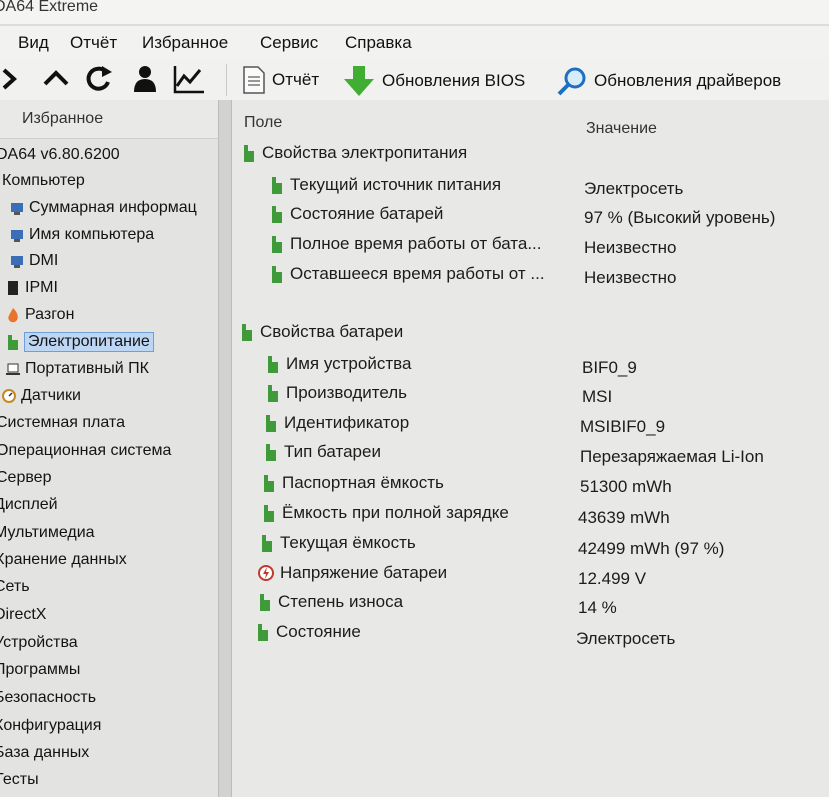 This screenshot has width=829, height=797. I want to click on summary-icon, so click(17, 209).